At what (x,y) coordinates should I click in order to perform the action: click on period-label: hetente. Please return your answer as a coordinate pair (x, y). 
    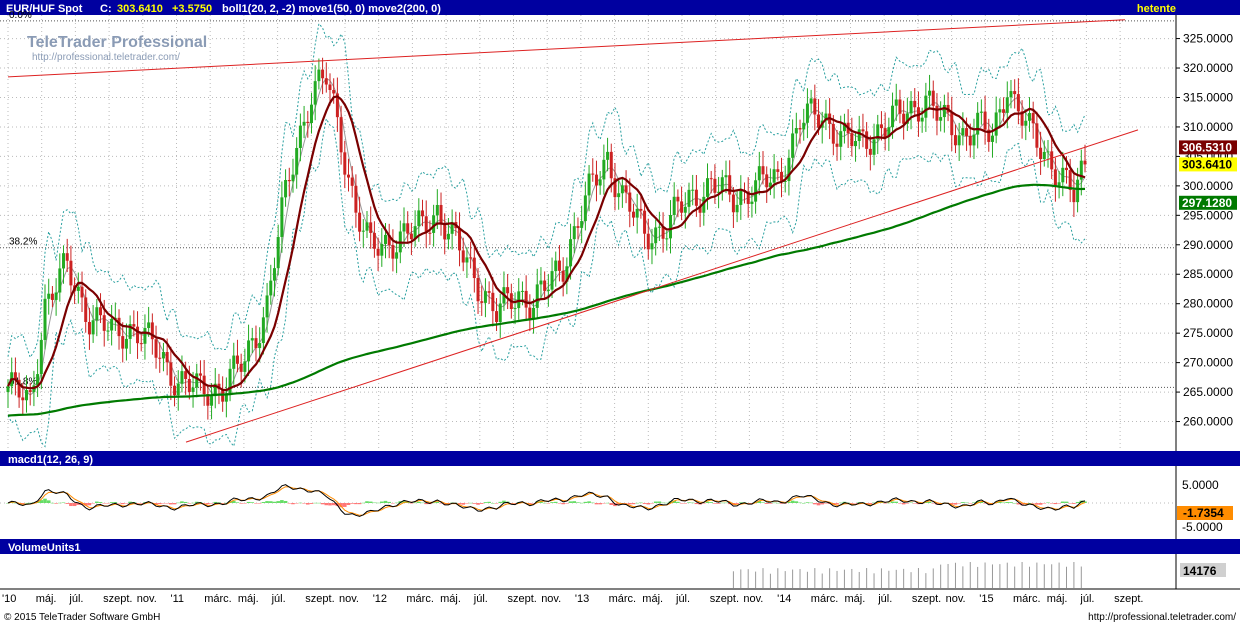
    Looking at the image, I should click on (1156, 9).